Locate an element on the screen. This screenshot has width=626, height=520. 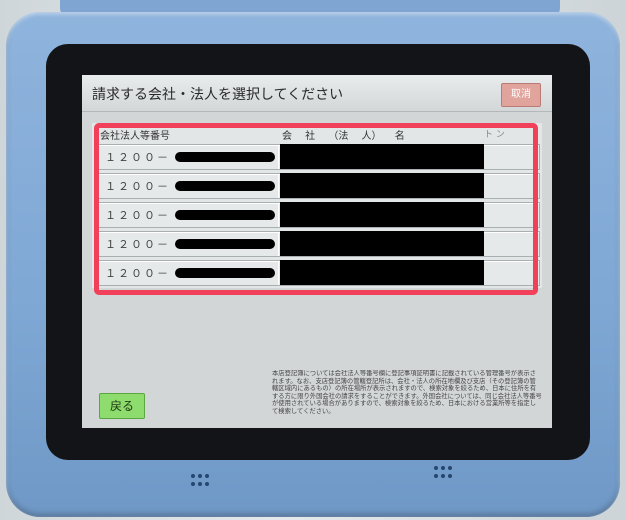
back-button: 戻る is located at coordinates (122, 406).